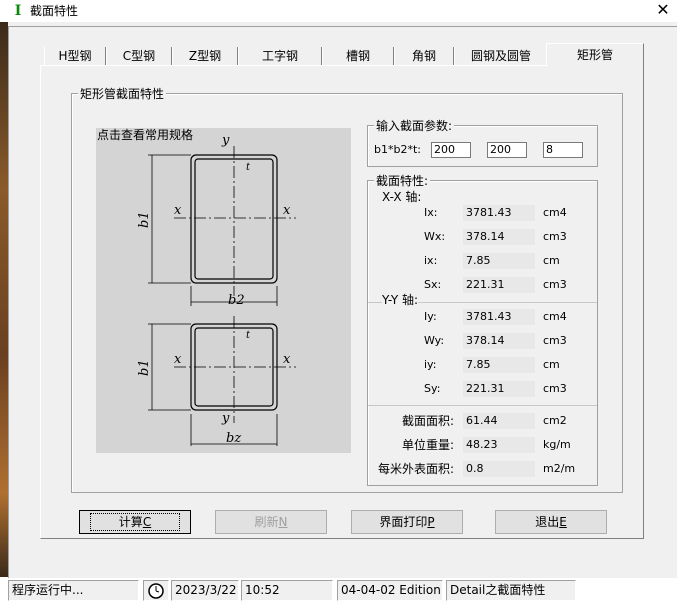  I want to click on area-value: 61.44, so click(499, 421).